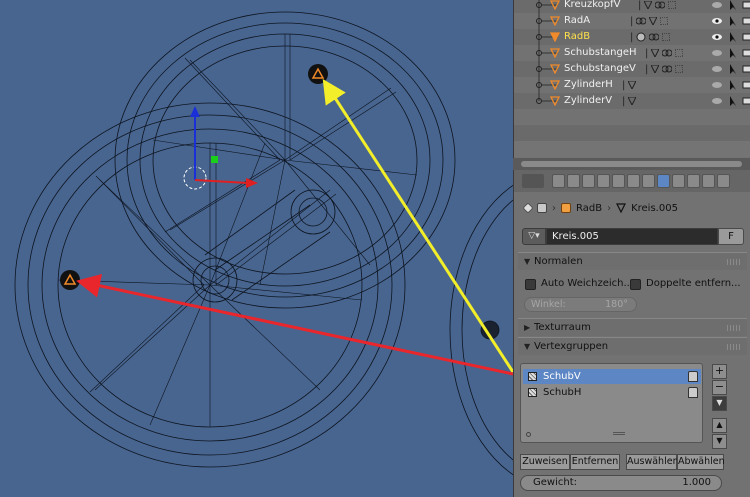 The width and height of the screenshot is (750, 497). Describe the element at coordinates (619, 433) in the screenshot. I see `list-resize-handle` at that location.